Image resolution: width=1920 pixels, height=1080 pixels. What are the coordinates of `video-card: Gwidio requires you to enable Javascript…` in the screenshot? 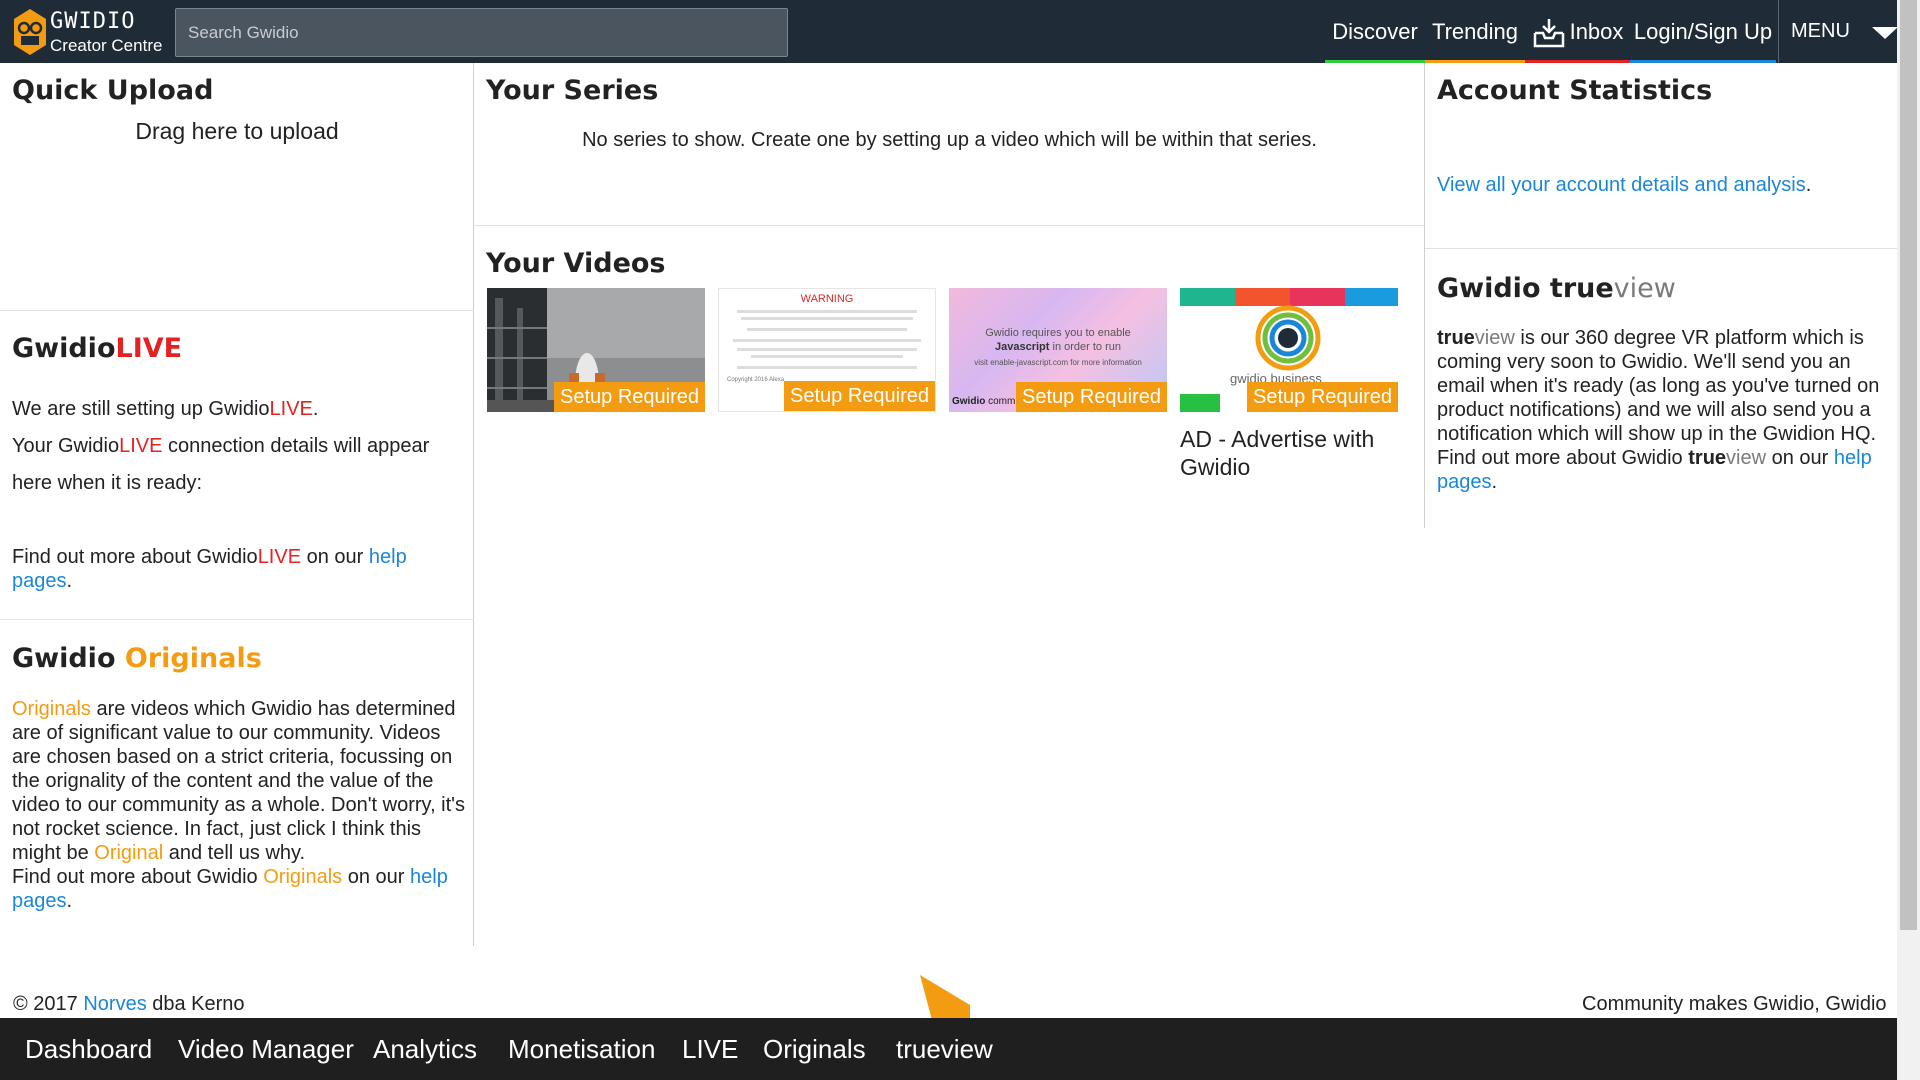 It's located at (1058, 350).